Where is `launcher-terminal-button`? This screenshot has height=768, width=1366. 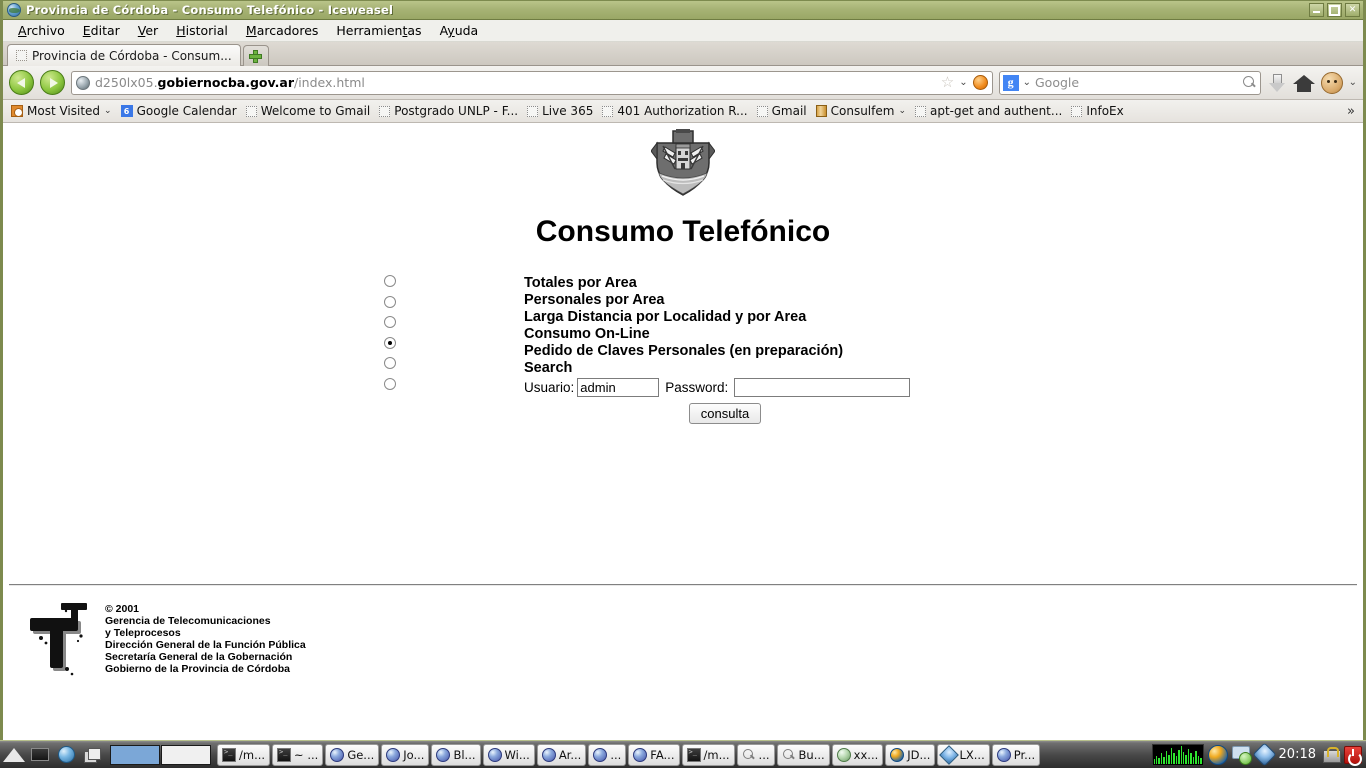 launcher-terminal-button is located at coordinates (40, 755).